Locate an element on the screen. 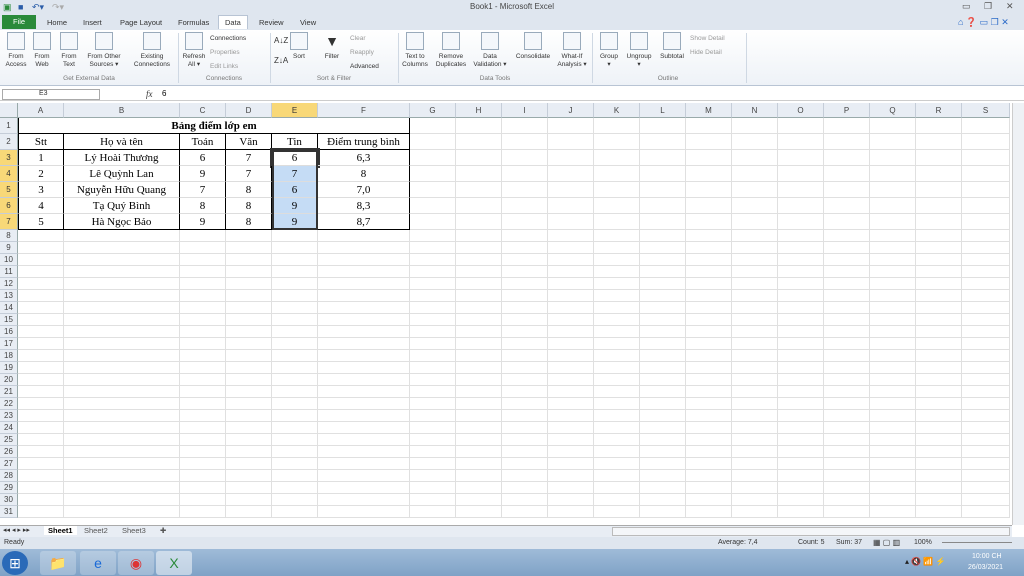  data-cell: 6,3 is located at coordinates (364, 158).